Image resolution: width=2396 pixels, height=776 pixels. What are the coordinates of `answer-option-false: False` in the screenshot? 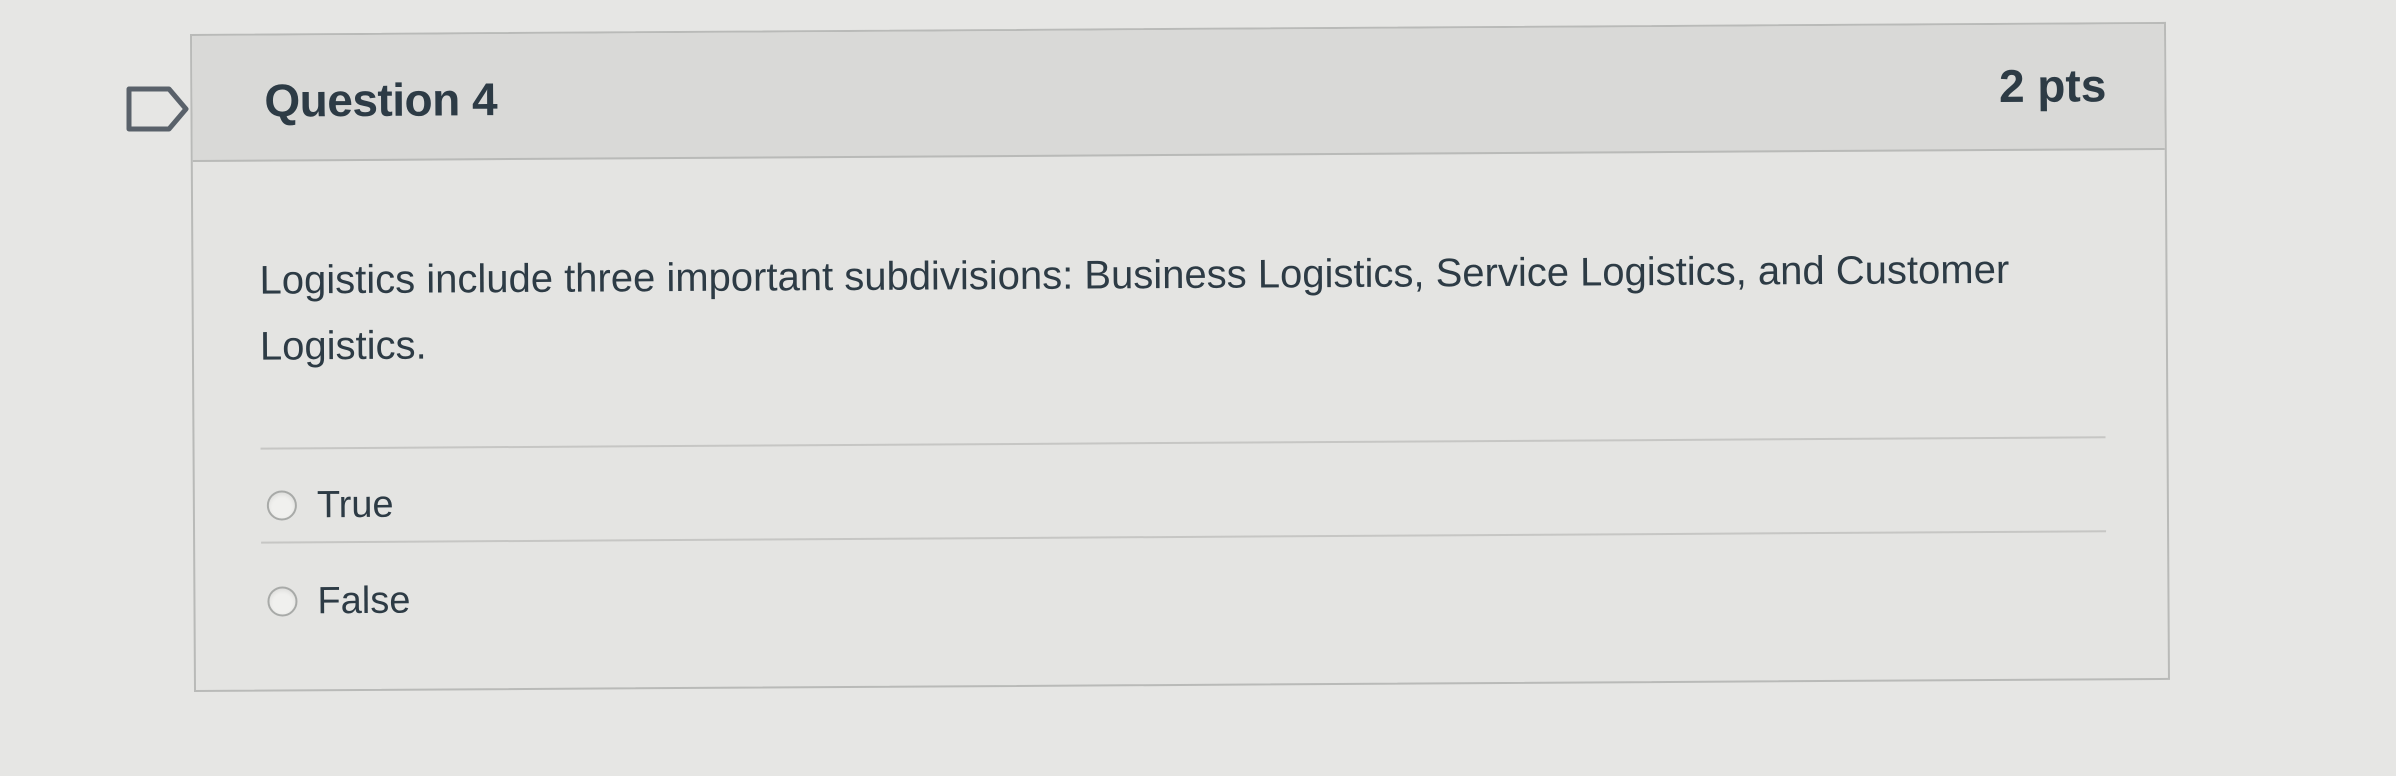 It's located at (339, 601).